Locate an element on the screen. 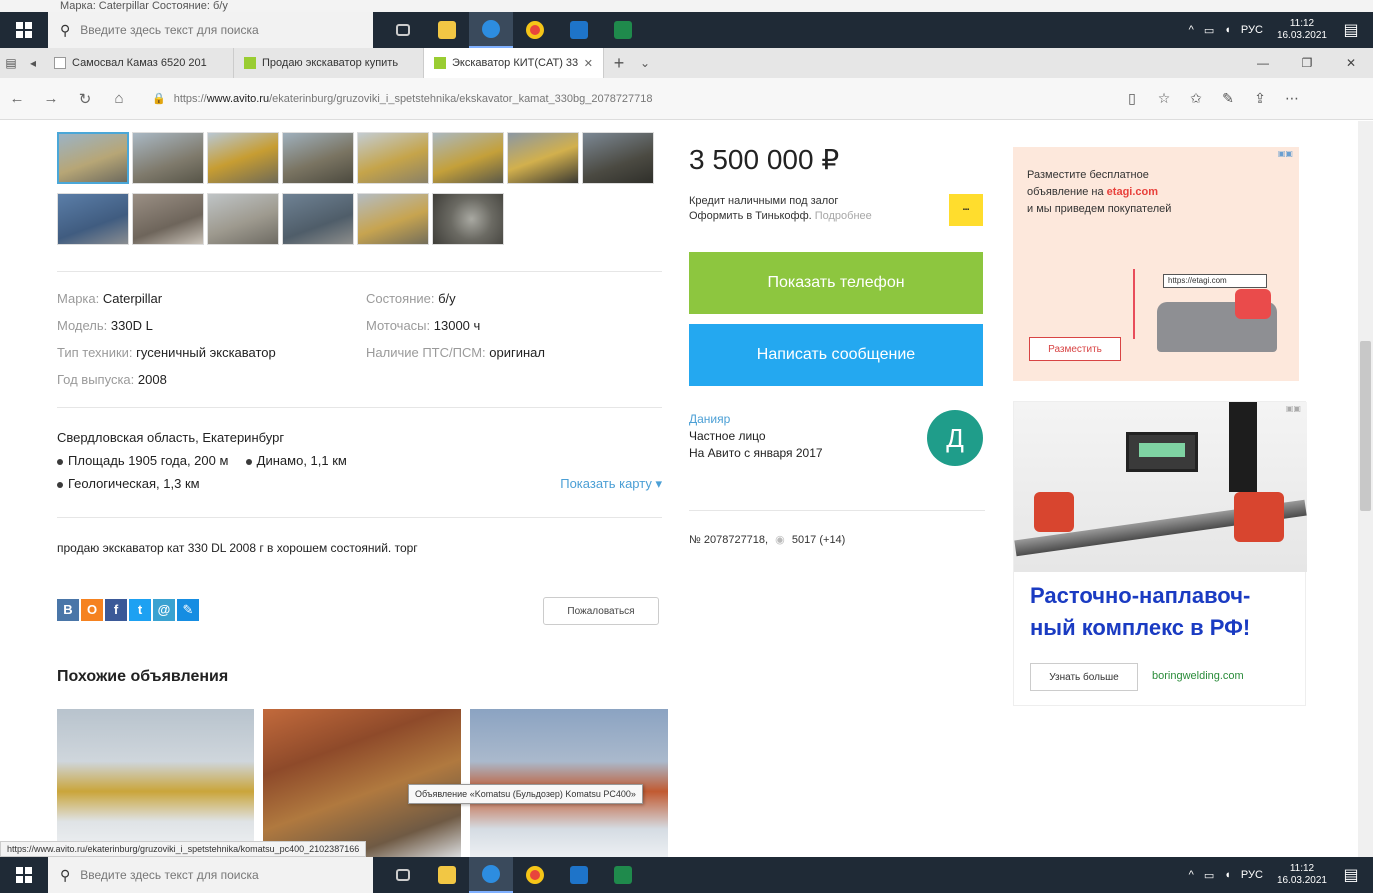 Image resolution: width=1373 pixels, height=893 pixels. forward-icon: → is located at coordinates (51, 98).